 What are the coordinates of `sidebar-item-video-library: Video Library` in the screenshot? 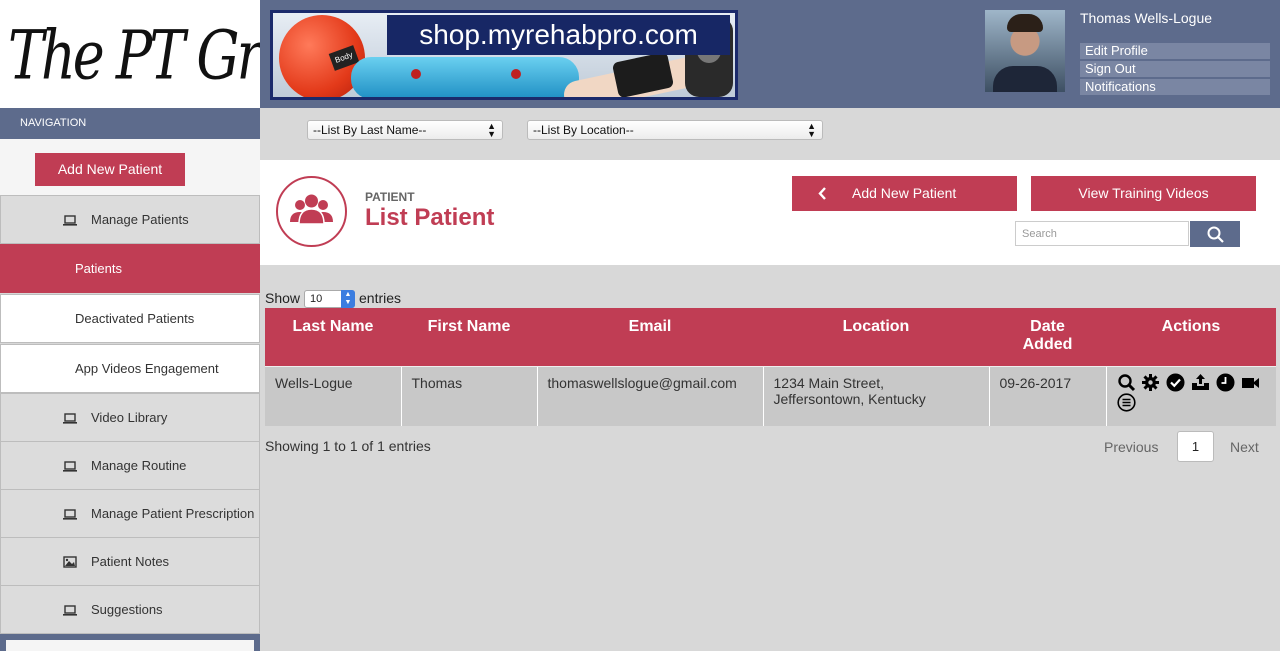 It's located at (130, 417).